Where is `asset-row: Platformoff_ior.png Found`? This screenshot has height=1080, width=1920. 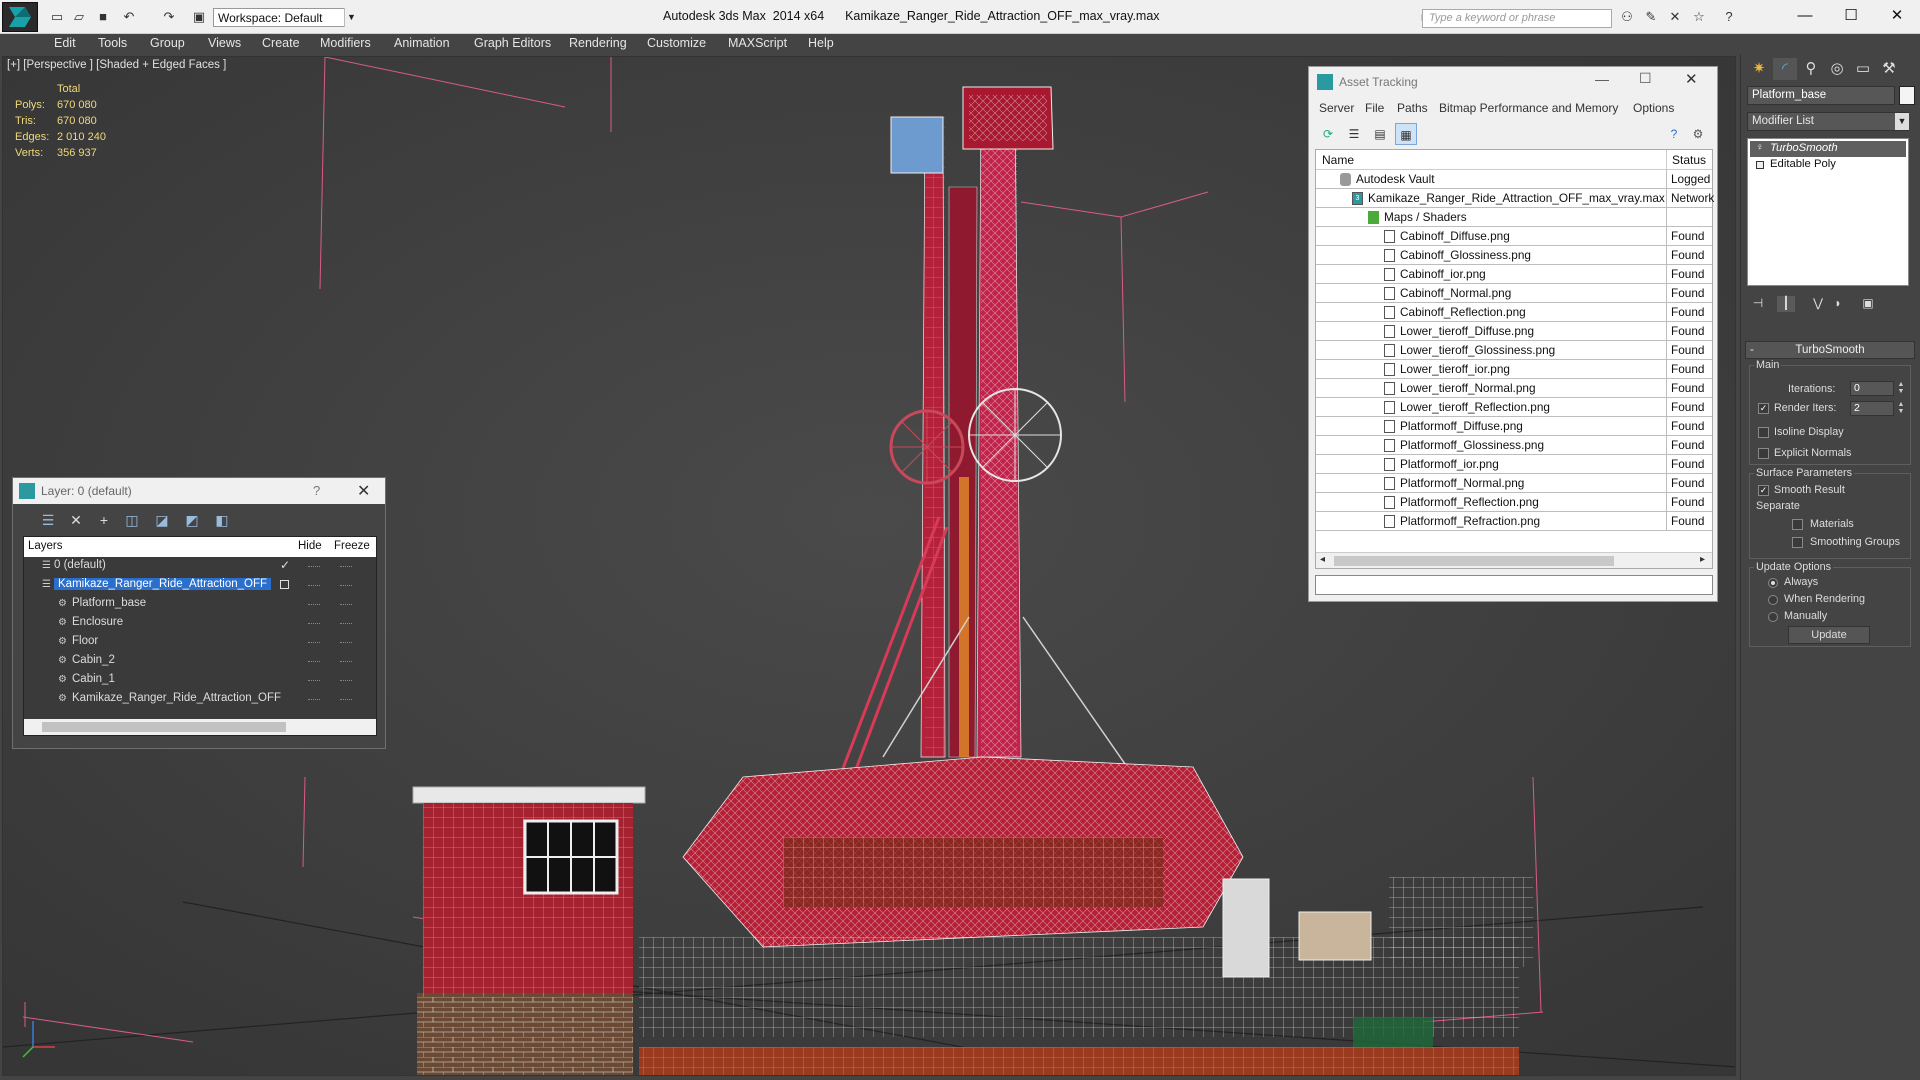
asset-row: Platformoff_ior.png Found is located at coordinates (1514, 464).